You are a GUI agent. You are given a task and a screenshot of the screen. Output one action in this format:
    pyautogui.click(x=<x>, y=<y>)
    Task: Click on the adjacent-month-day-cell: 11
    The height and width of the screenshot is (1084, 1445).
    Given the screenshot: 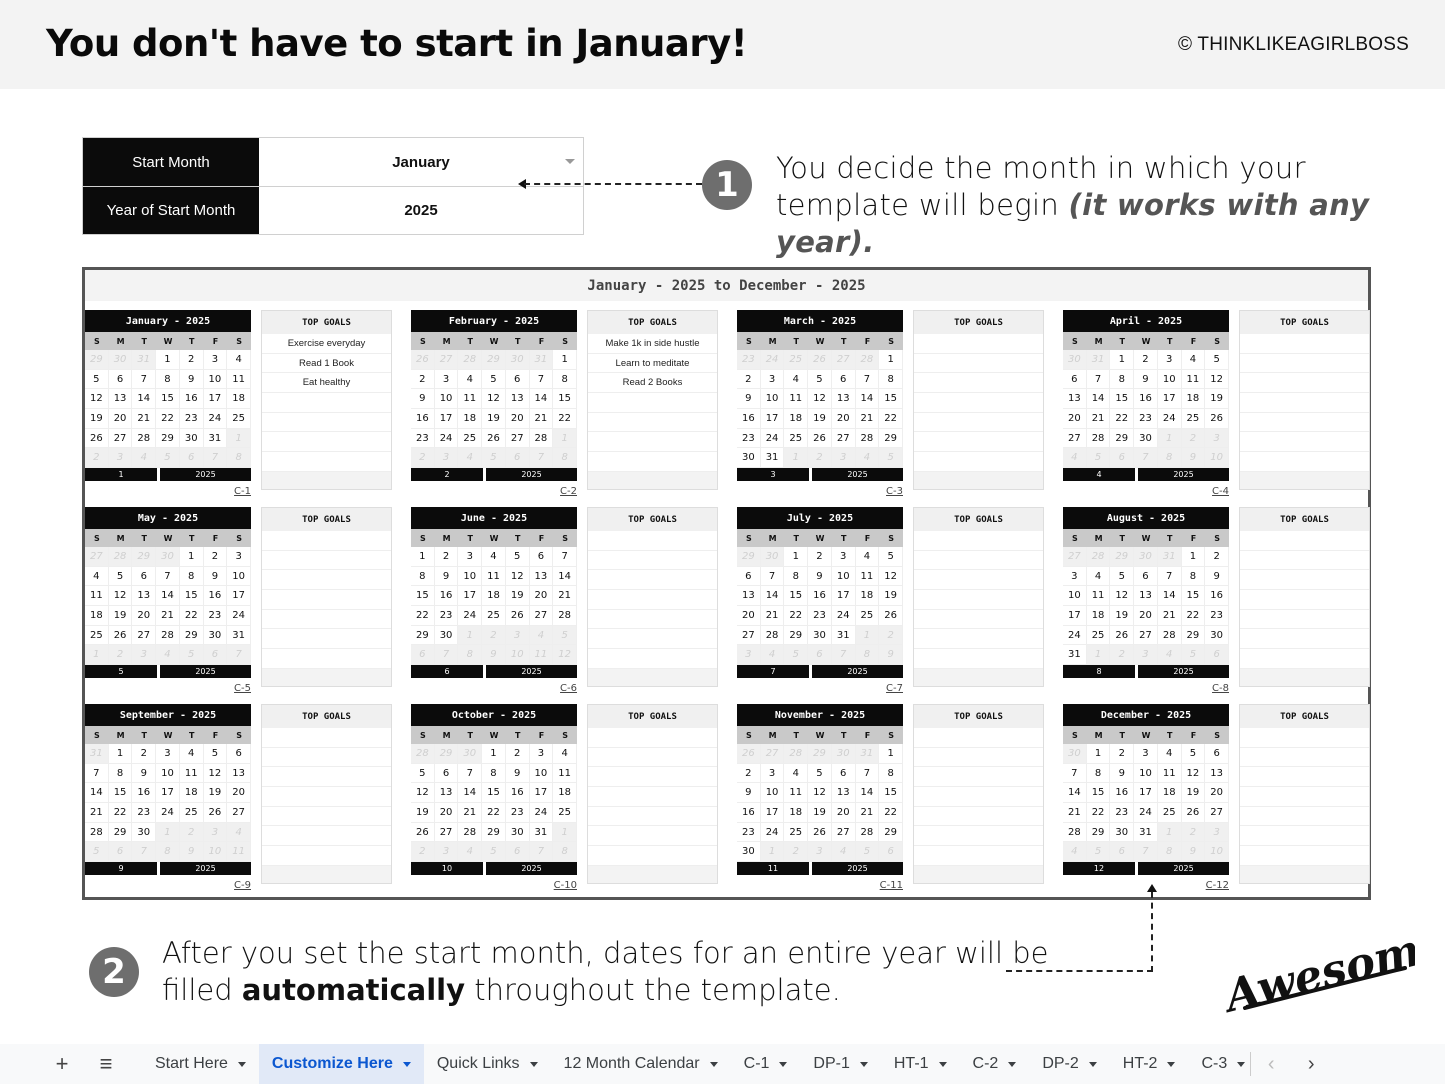 What is the action you would take?
    pyautogui.click(x=239, y=852)
    